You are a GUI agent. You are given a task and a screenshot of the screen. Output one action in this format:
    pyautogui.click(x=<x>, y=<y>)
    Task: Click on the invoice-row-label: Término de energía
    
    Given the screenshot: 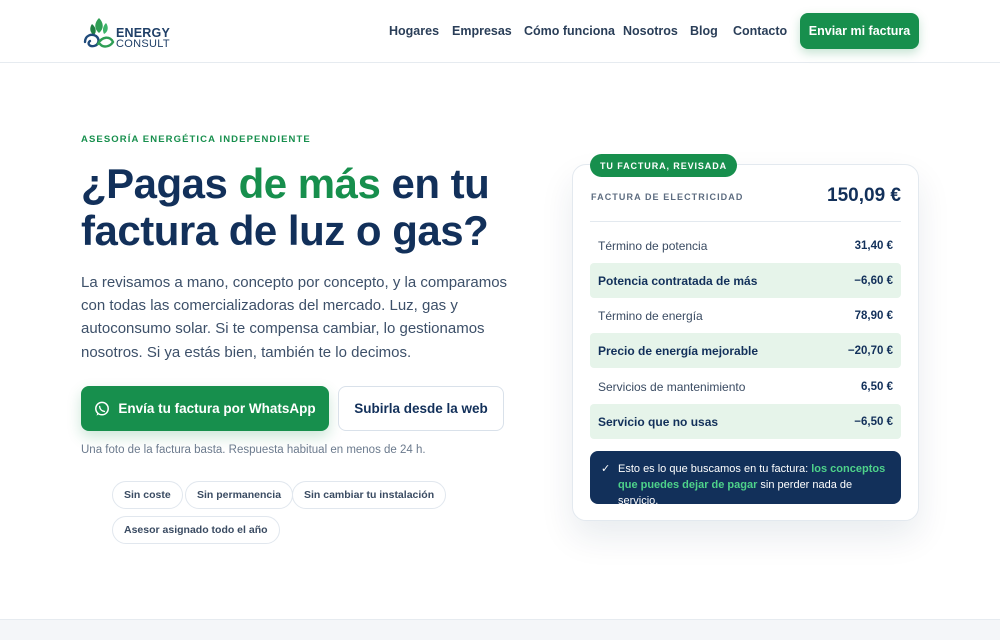 What is the action you would take?
    pyautogui.click(x=650, y=315)
    